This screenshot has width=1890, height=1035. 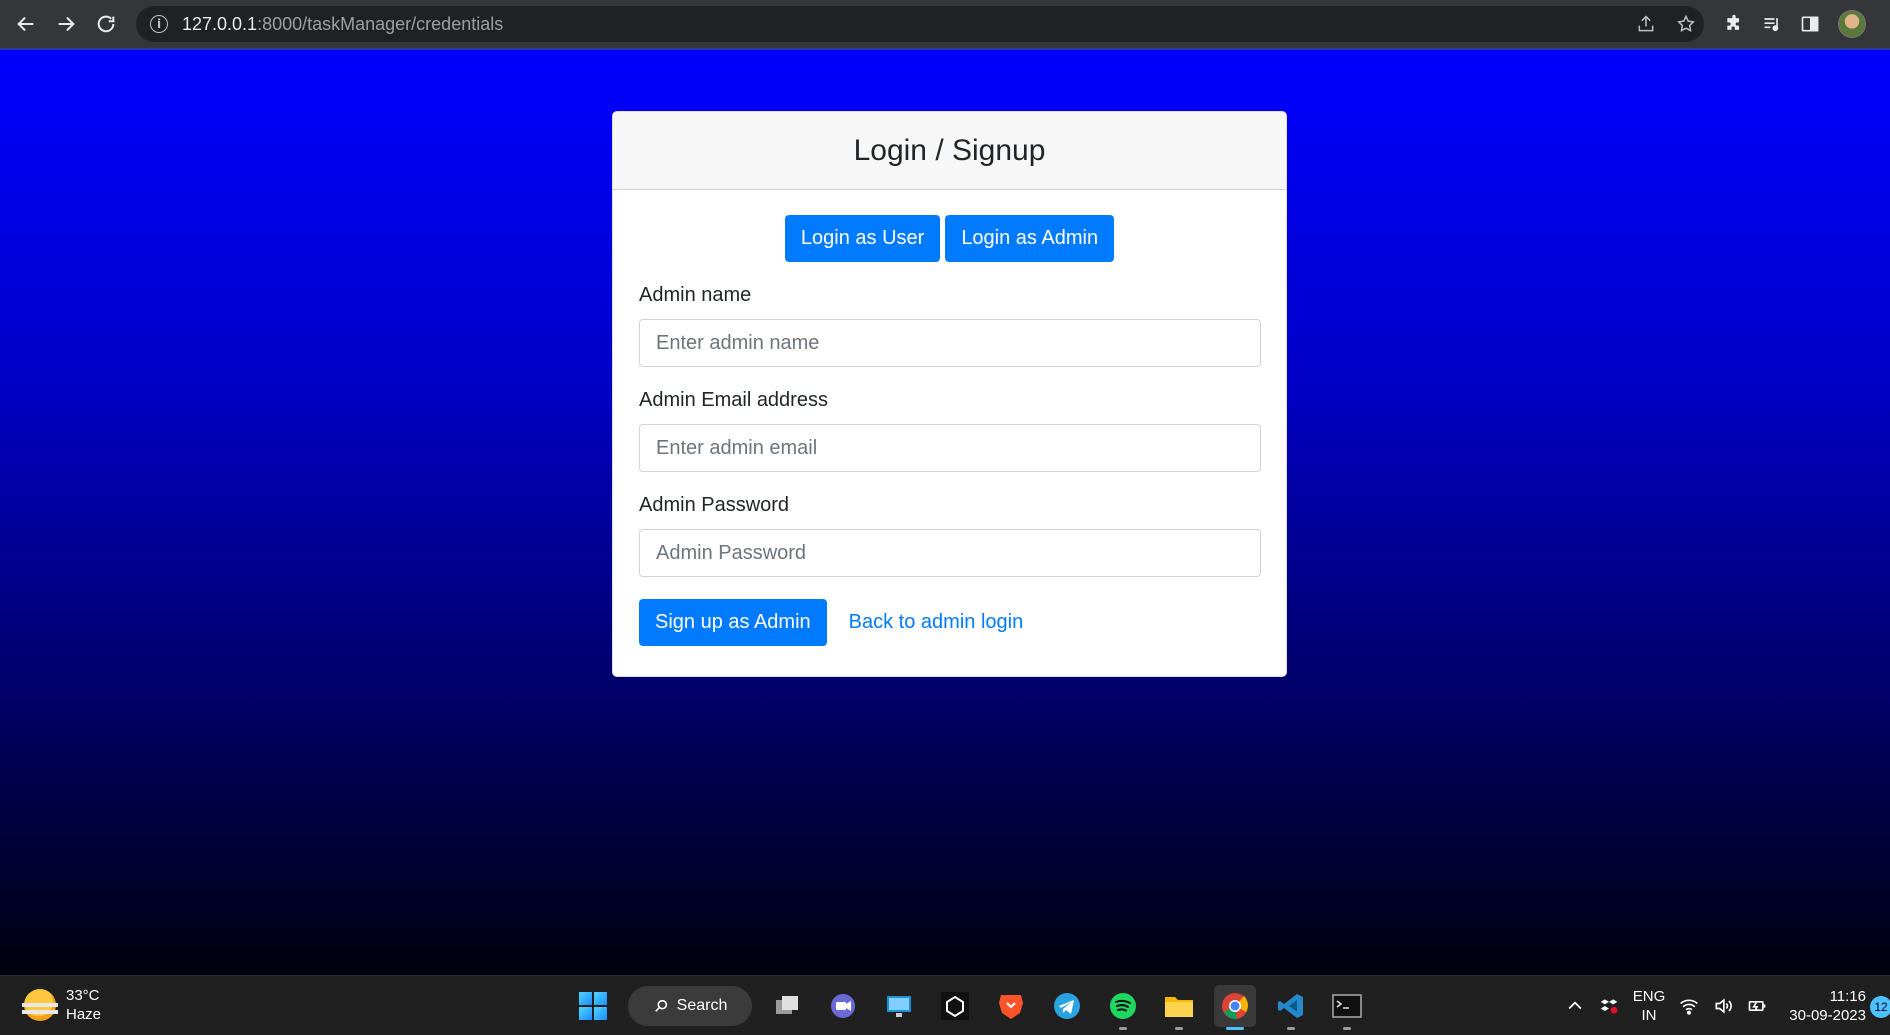 I want to click on card-title: Login / Signup, so click(x=949, y=150).